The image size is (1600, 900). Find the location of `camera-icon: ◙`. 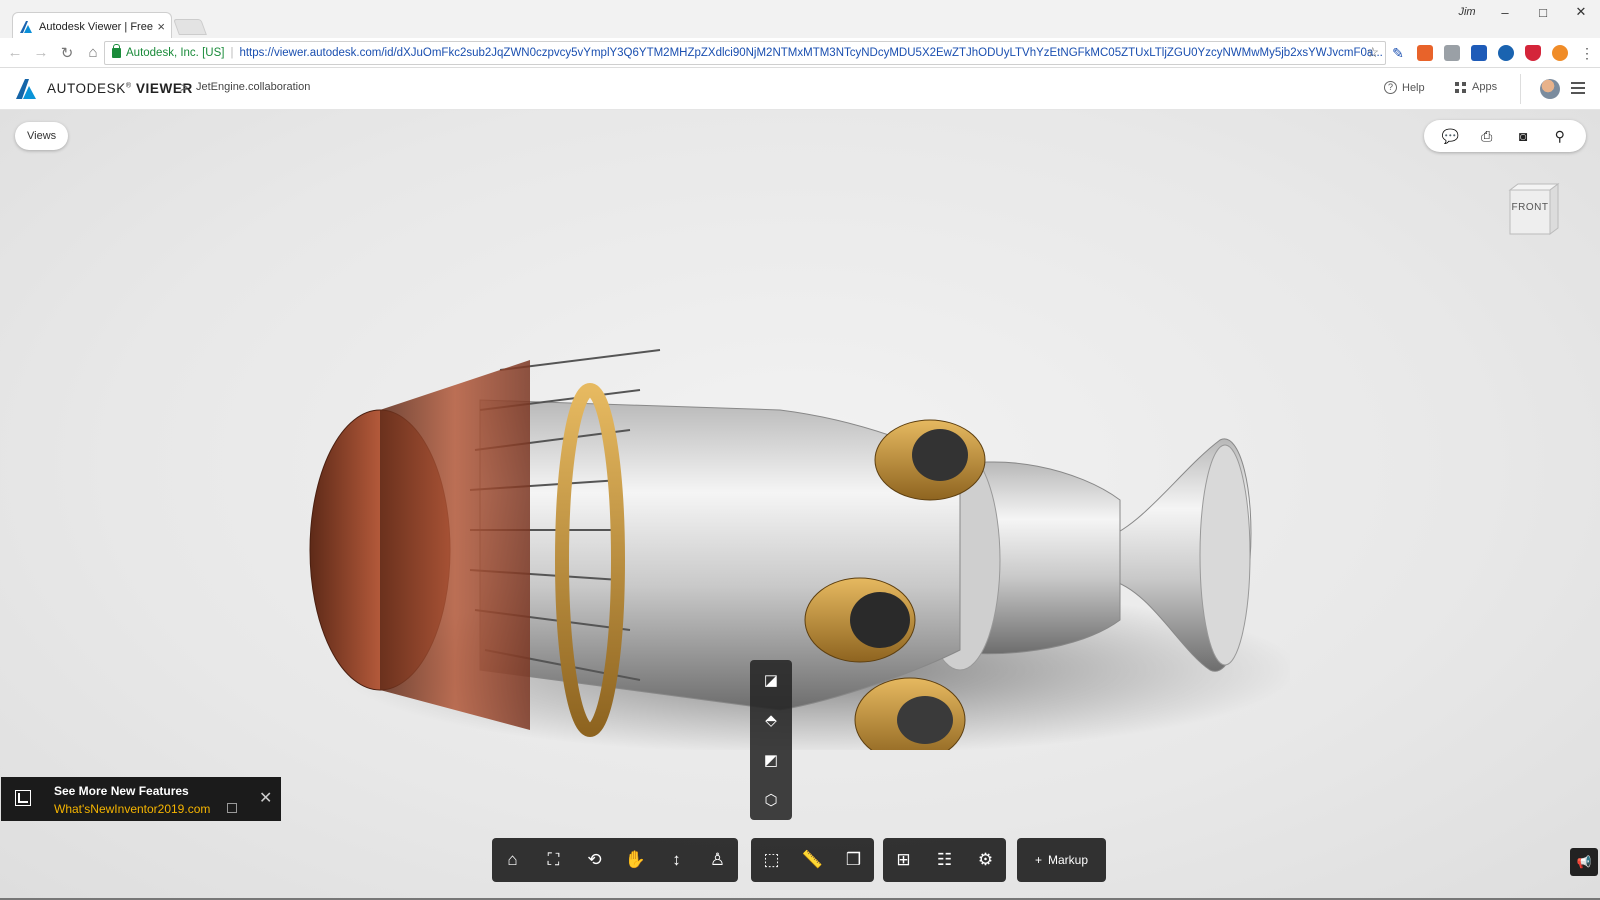

camera-icon: ◙ is located at coordinates (1523, 136).